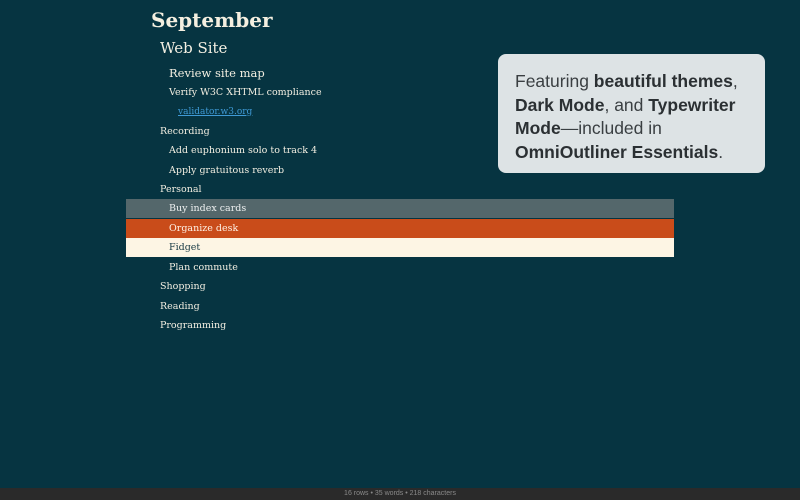 The height and width of the screenshot is (500, 800). I want to click on row-text: Plan commute, so click(203, 267).